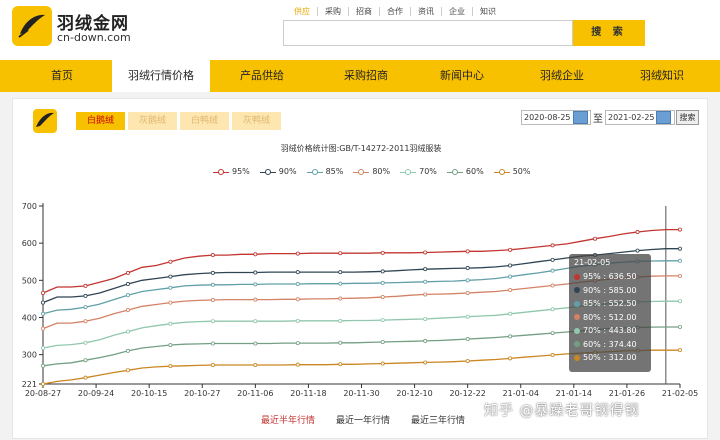 This screenshot has width=720, height=440. Describe the element at coordinates (43, 393) in the screenshot. I see `x-tick-label: 20-08-27` at that location.